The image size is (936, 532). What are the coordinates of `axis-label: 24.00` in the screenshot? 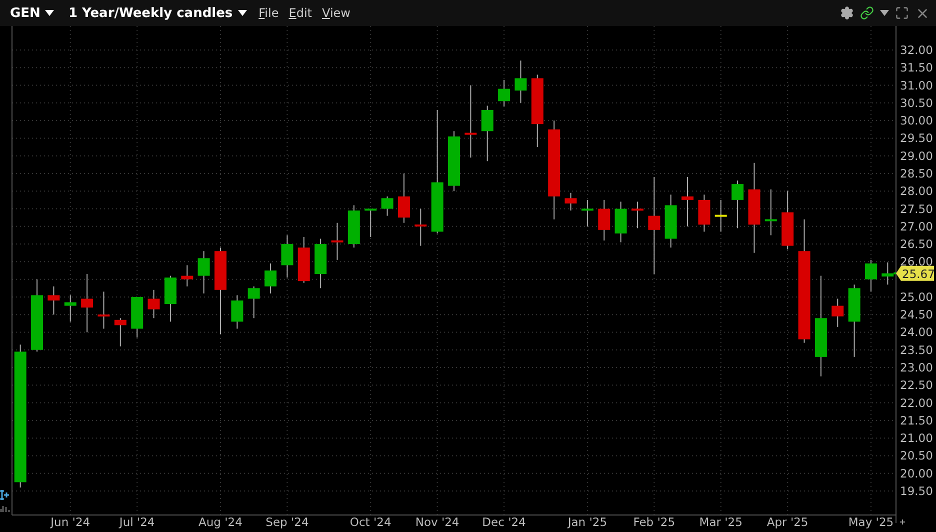 It's located at (916, 332).